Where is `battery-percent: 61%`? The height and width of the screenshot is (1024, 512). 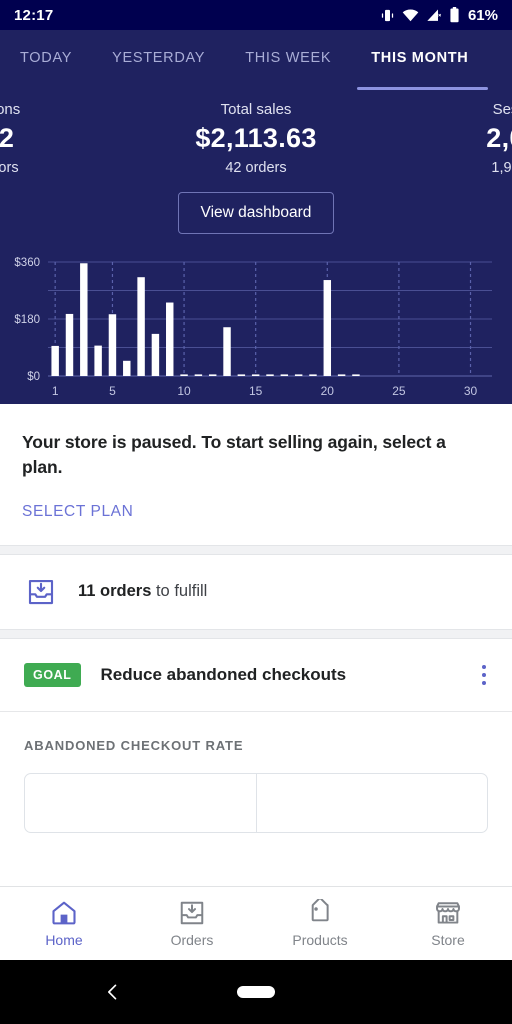 battery-percent: 61% is located at coordinates (482, 15).